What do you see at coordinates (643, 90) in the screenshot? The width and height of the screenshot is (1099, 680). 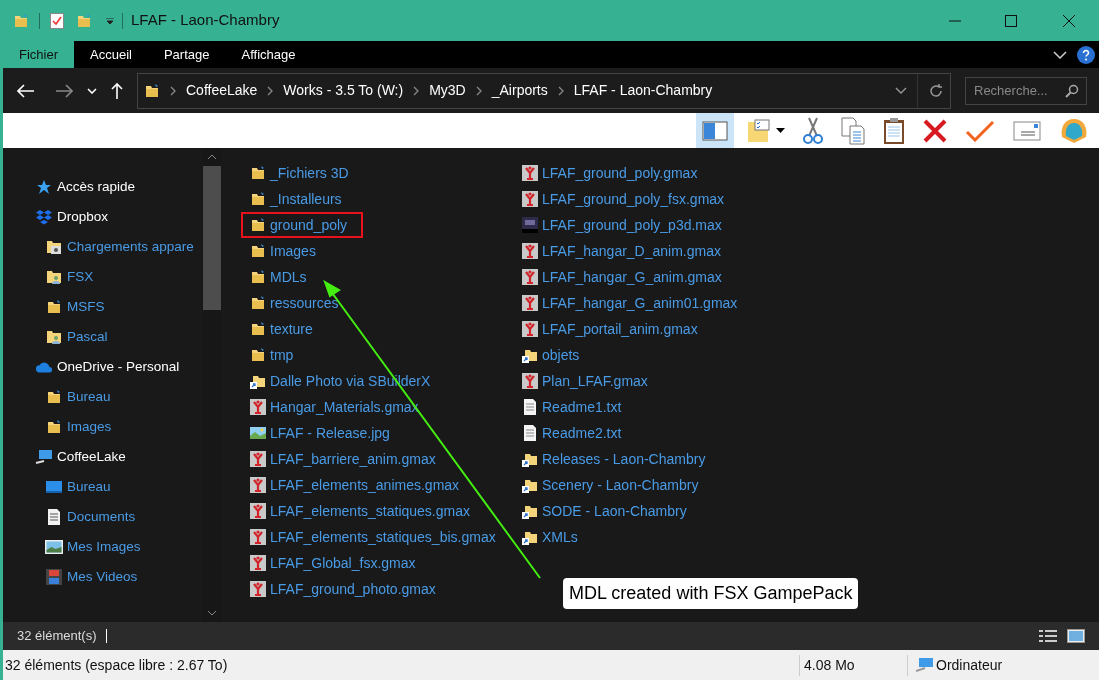 I see `breadcrumb: LFAF - Laon-Chambry` at bounding box center [643, 90].